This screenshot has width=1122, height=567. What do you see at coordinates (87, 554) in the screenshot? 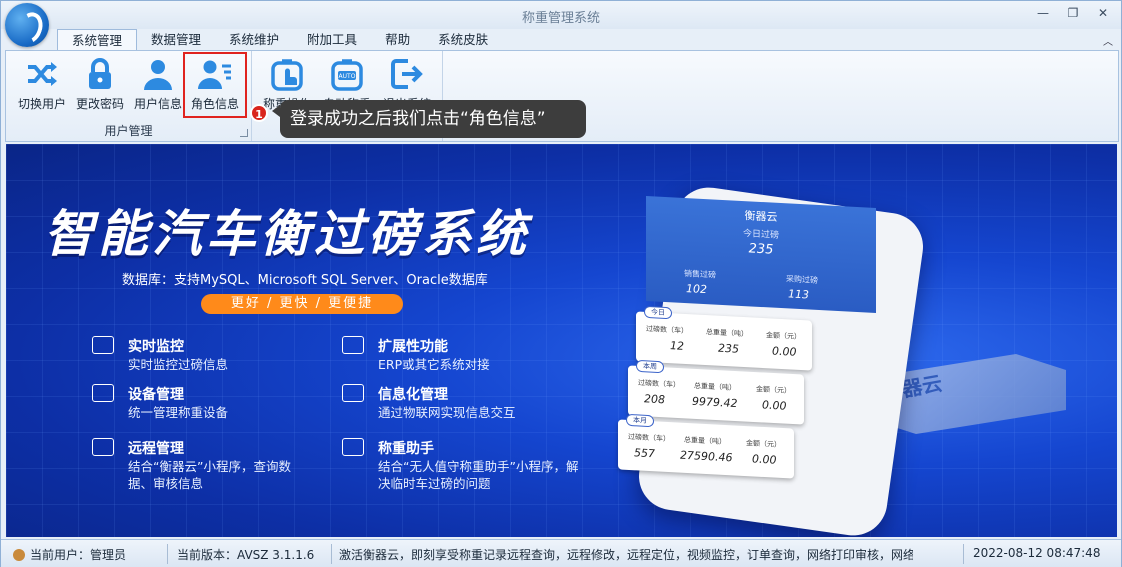
I see `current-user-status: 当前用户：管理员` at bounding box center [87, 554].